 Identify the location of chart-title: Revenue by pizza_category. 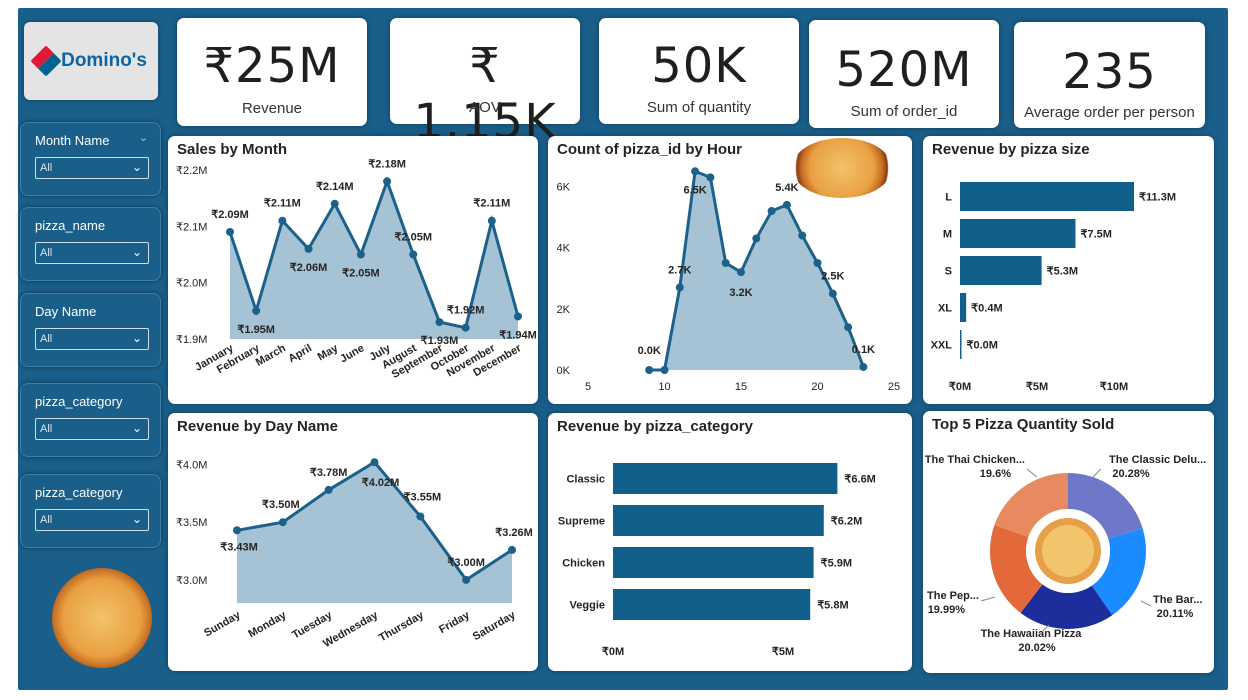
(655, 426).